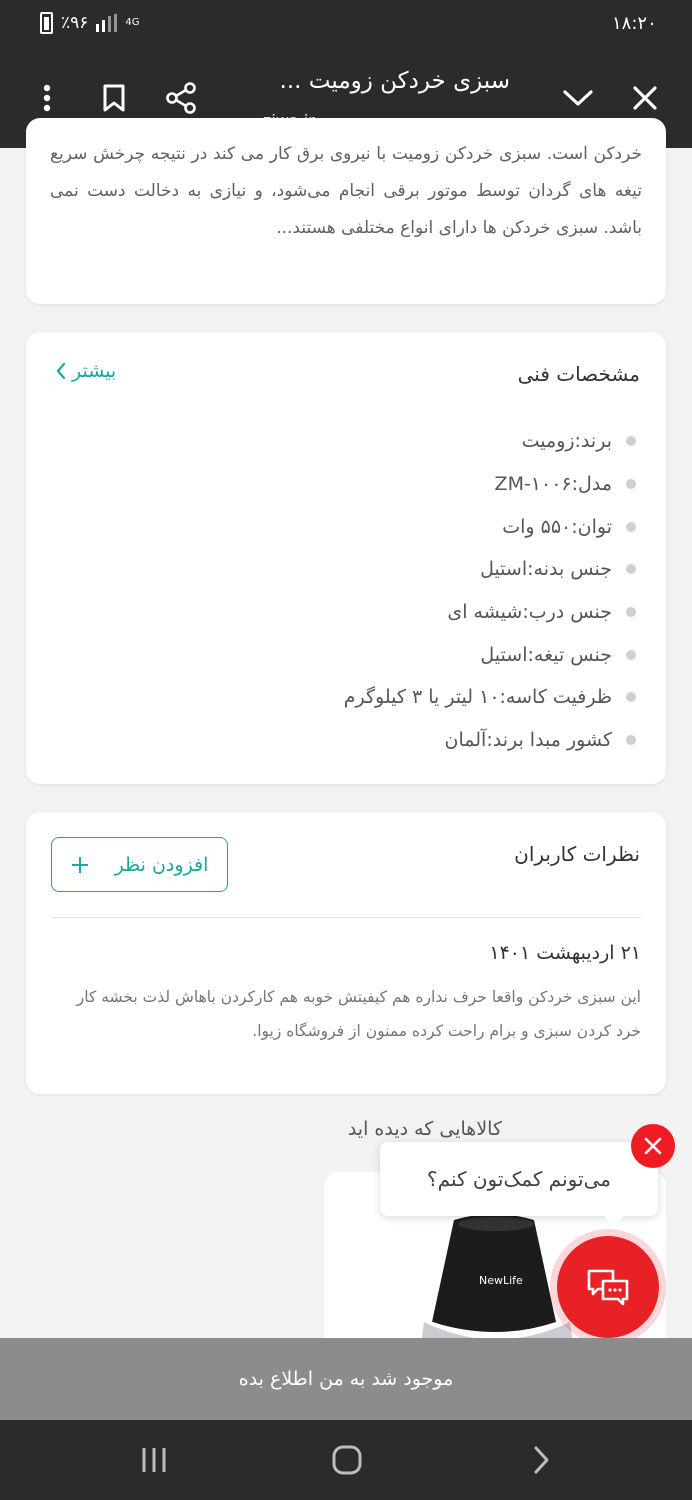  What do you see at coordinates (154, 1460) in the screenshot?
I see `recent-apps-icon` at bounding box center [154, 1460].